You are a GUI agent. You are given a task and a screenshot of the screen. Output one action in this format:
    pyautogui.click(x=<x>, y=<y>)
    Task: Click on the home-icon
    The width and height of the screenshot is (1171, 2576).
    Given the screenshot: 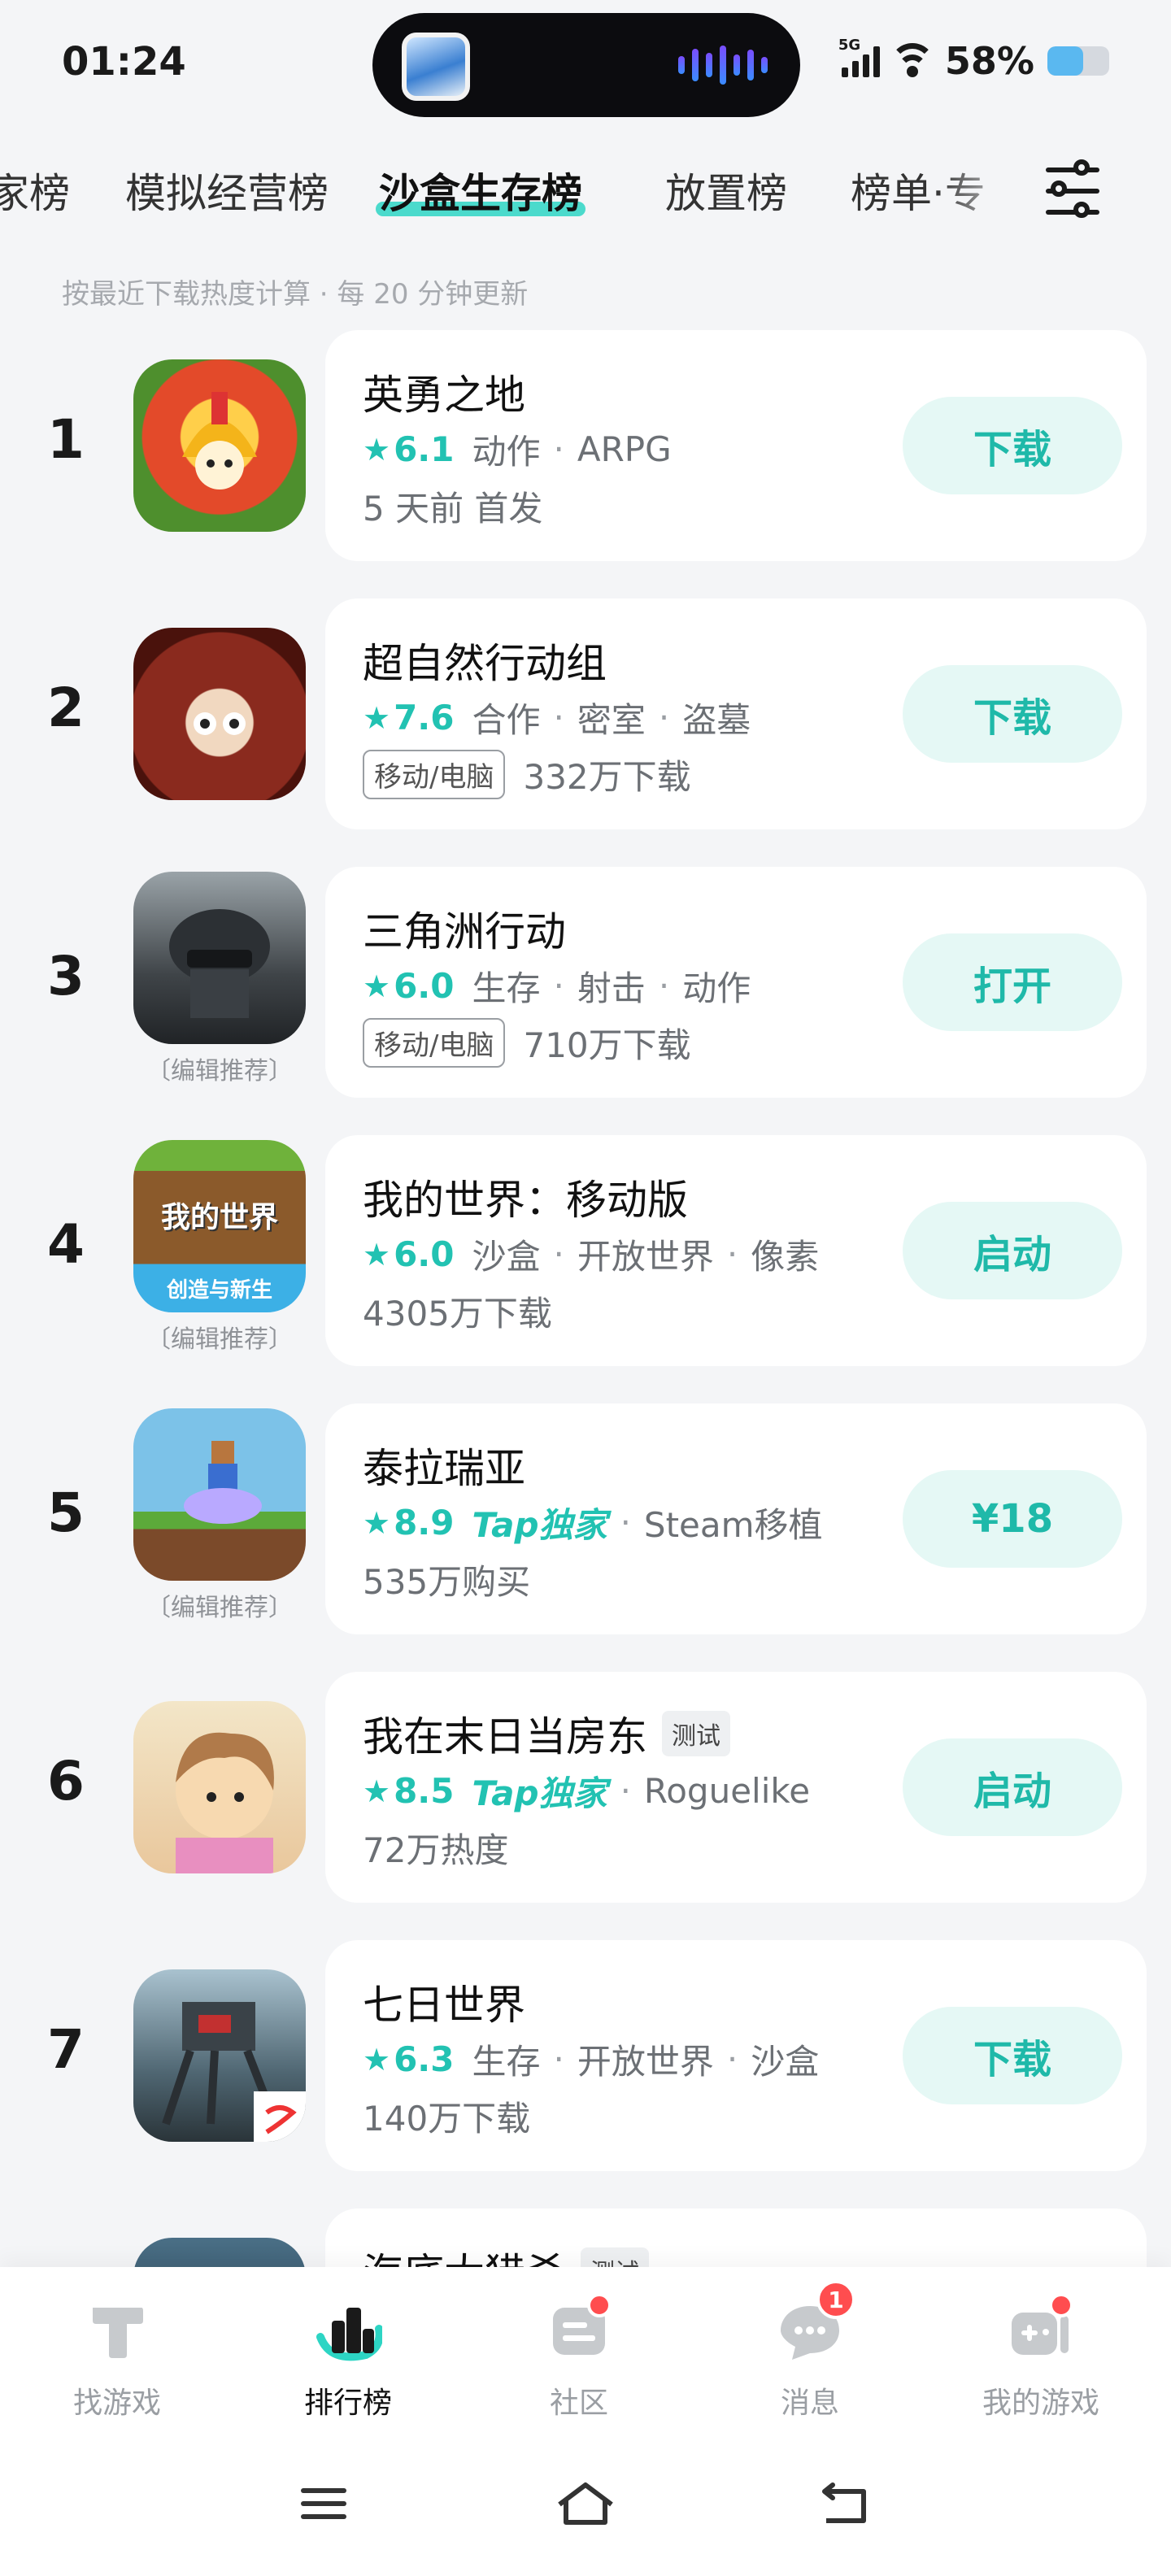 What is the action you would take?
    pyautogui.click(x=585, y=2505)
    